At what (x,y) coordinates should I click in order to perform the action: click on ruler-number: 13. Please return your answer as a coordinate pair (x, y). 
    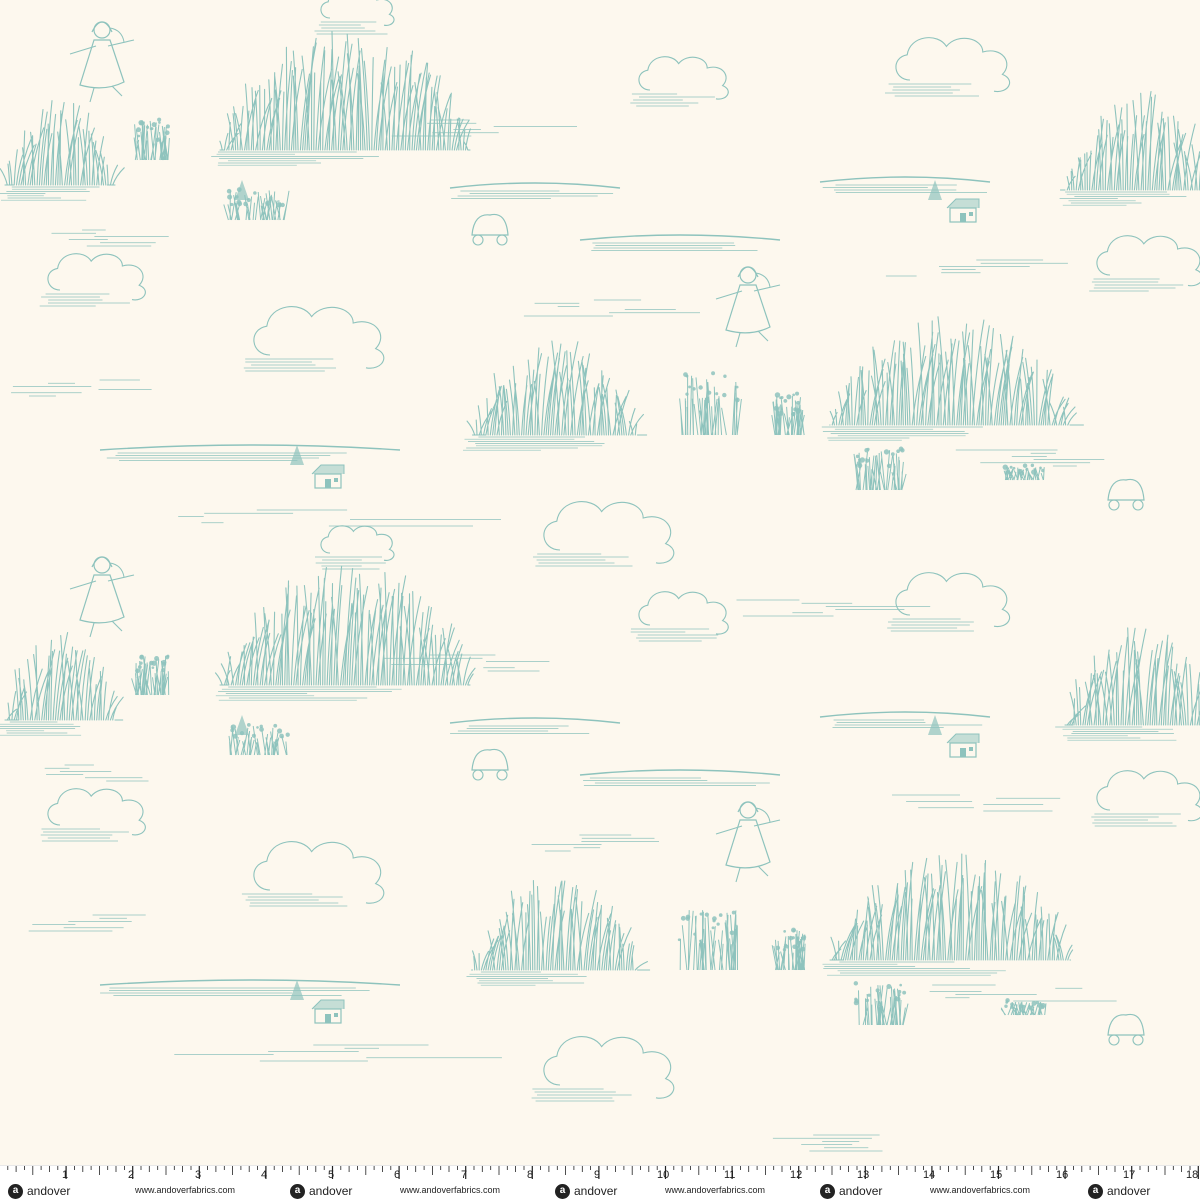
    Looking at the image, I should click on (863, 1175).